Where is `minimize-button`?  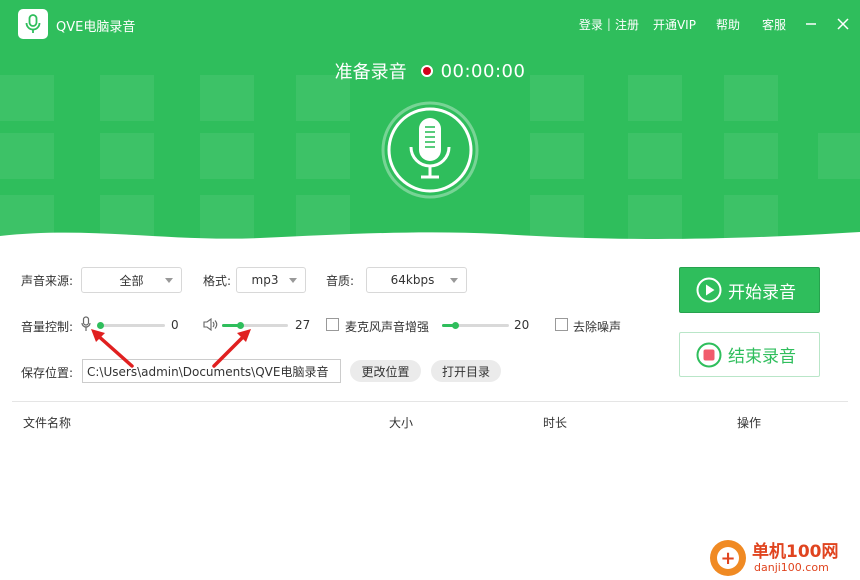
minimize-button is located at coordinates (811, 24).